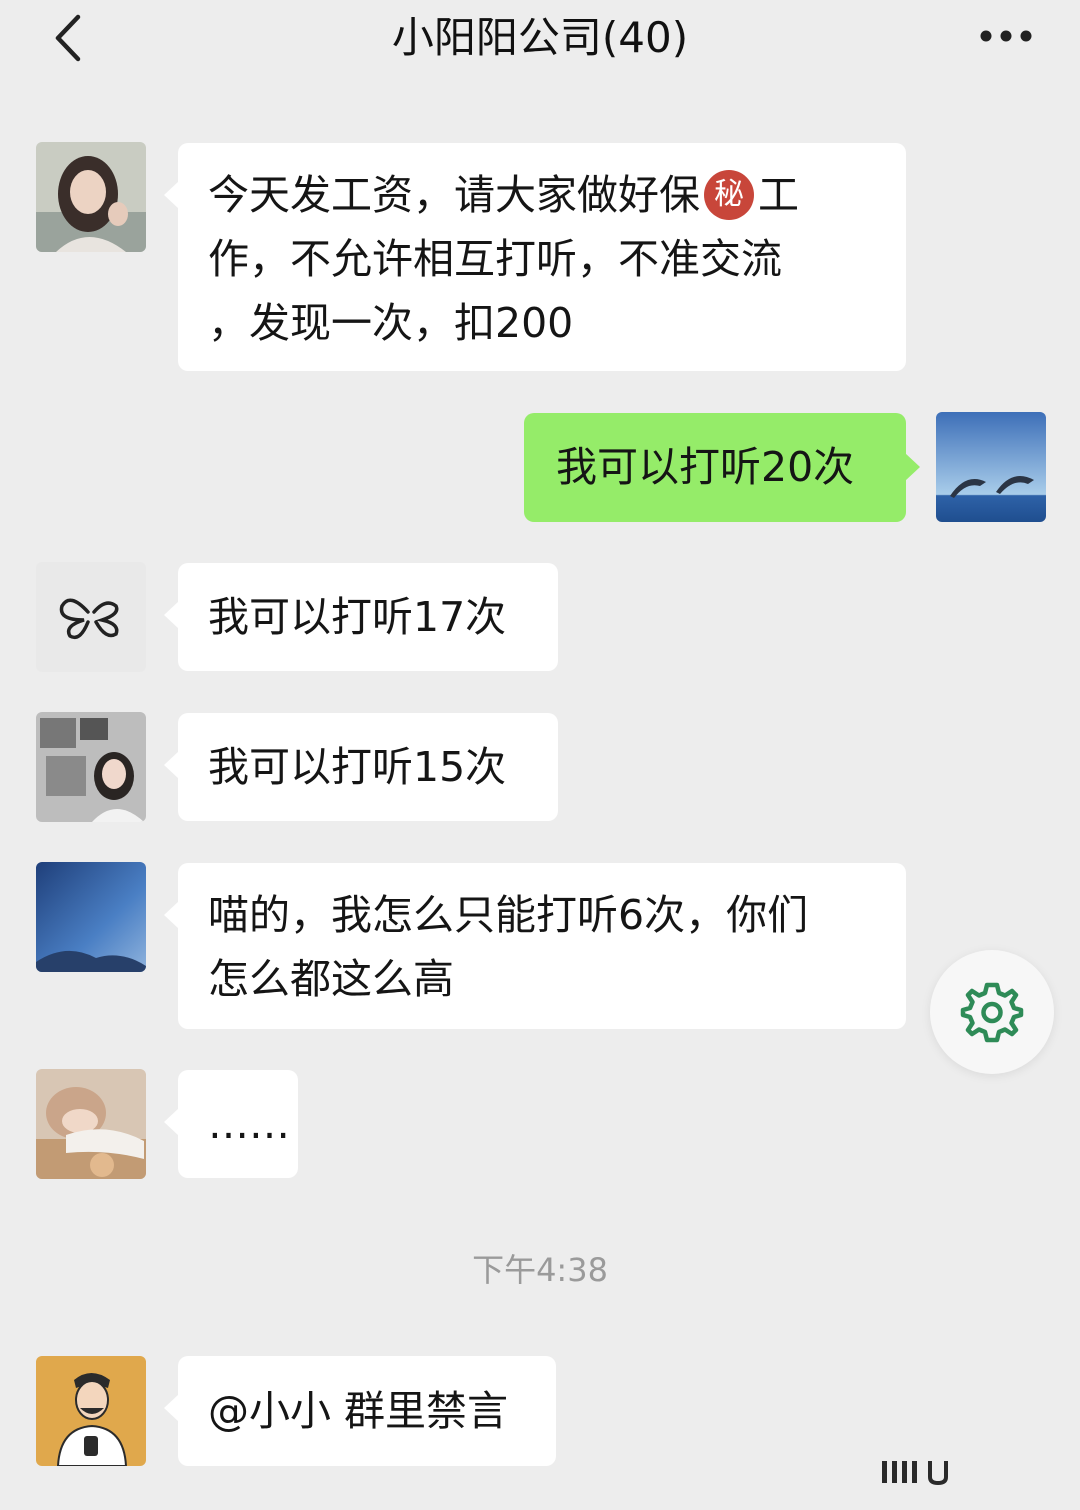  Describe the element at coordinates (991, 467) in the screenshot. I see `dolphin-avatar` at that location.